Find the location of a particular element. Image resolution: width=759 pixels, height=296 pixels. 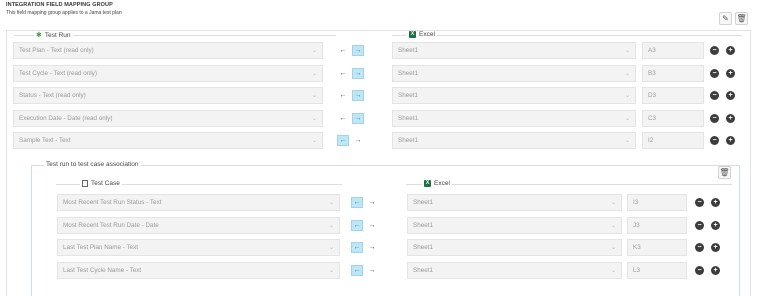

association-delete-button: 🗑 is located at coordinates (724, 172).